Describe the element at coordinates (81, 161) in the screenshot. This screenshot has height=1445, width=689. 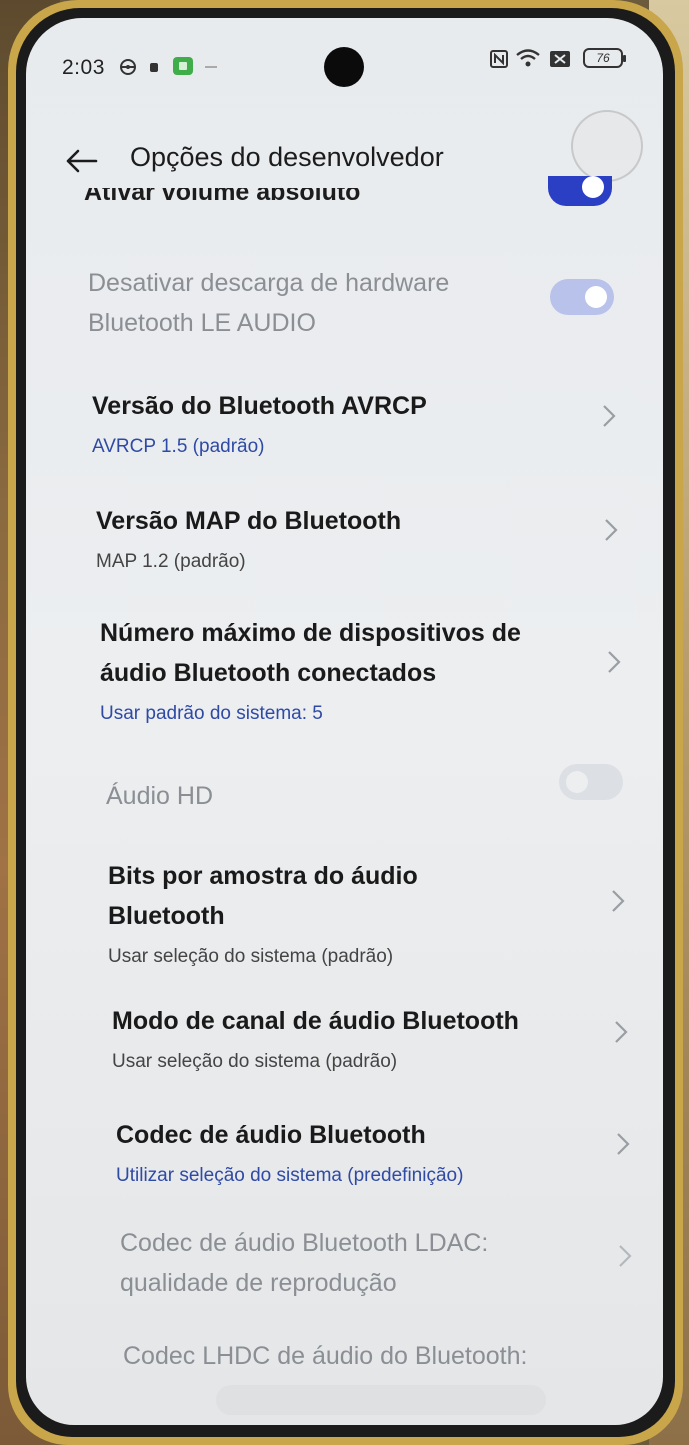
I see `arrow-left-icon` at that location.